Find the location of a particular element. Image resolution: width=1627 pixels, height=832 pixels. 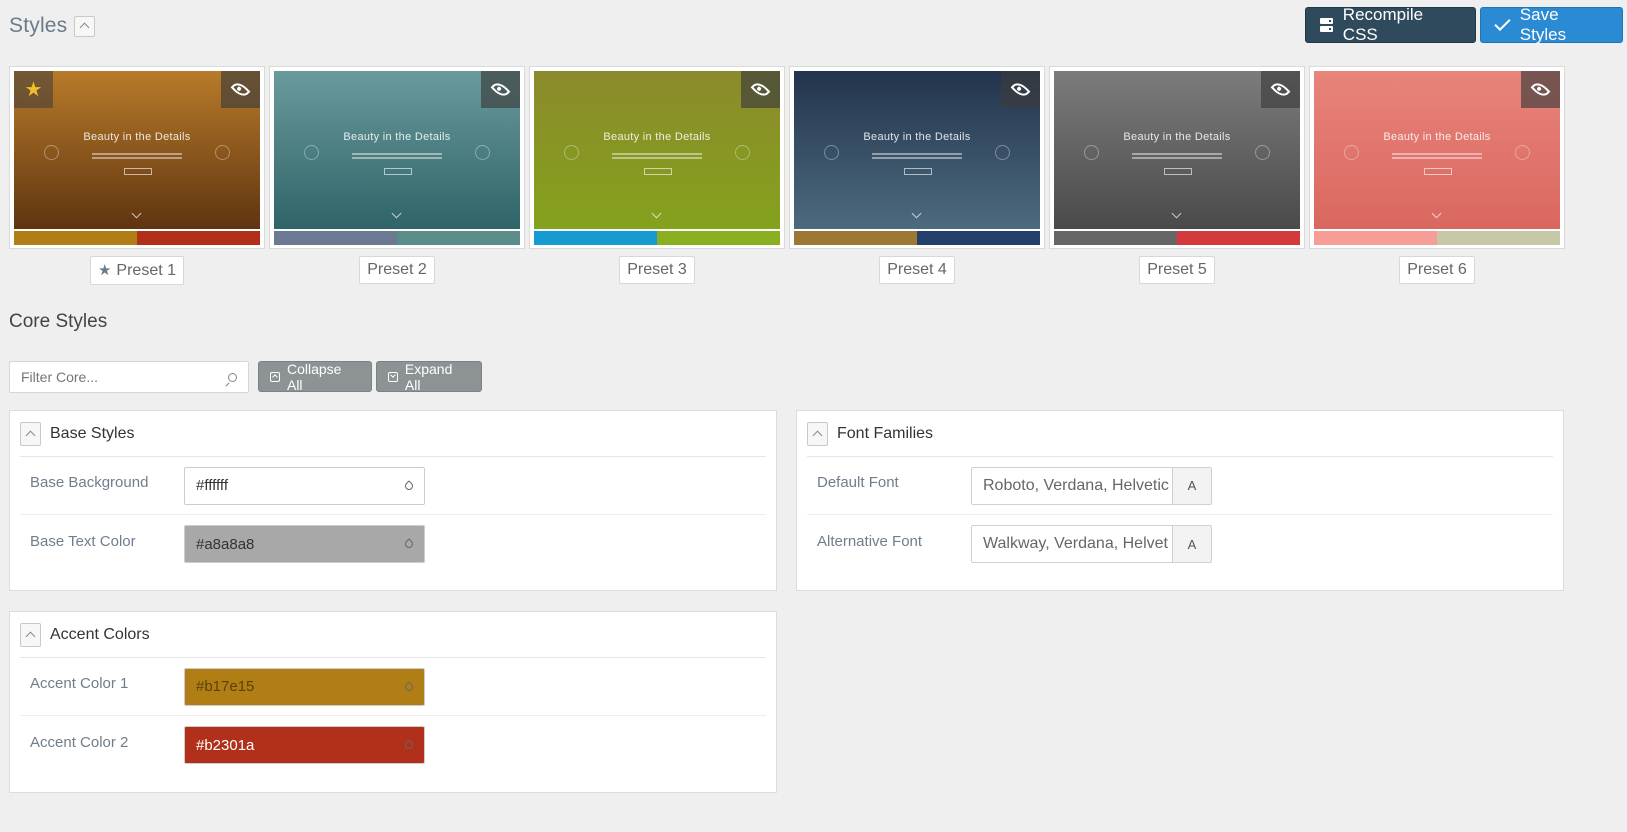

filter-core-field is located at coordinates (129, 377).